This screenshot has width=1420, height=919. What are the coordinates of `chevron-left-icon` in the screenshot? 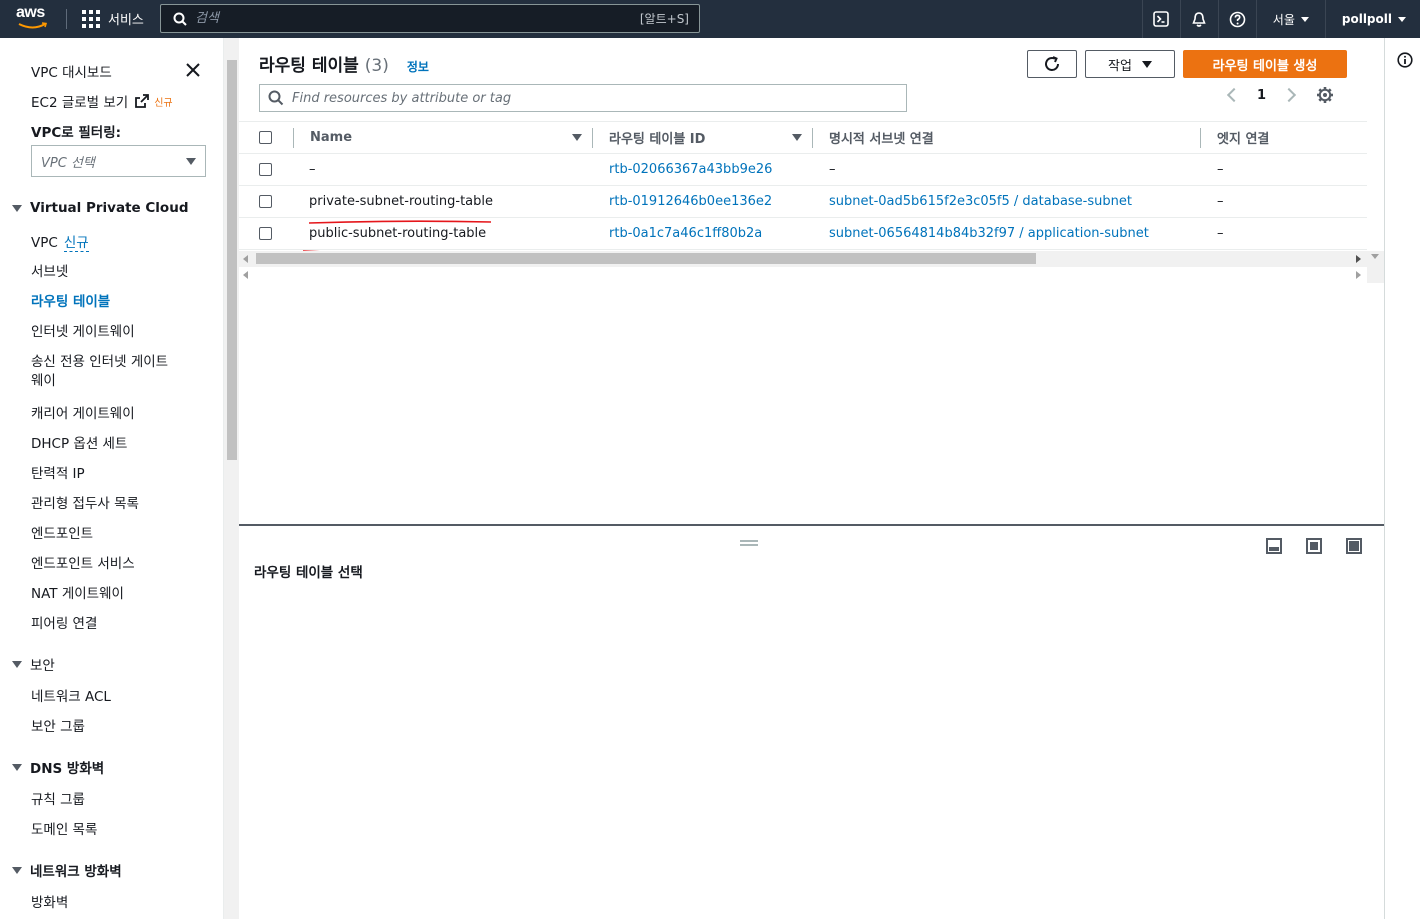 It's located at (1234, 95).